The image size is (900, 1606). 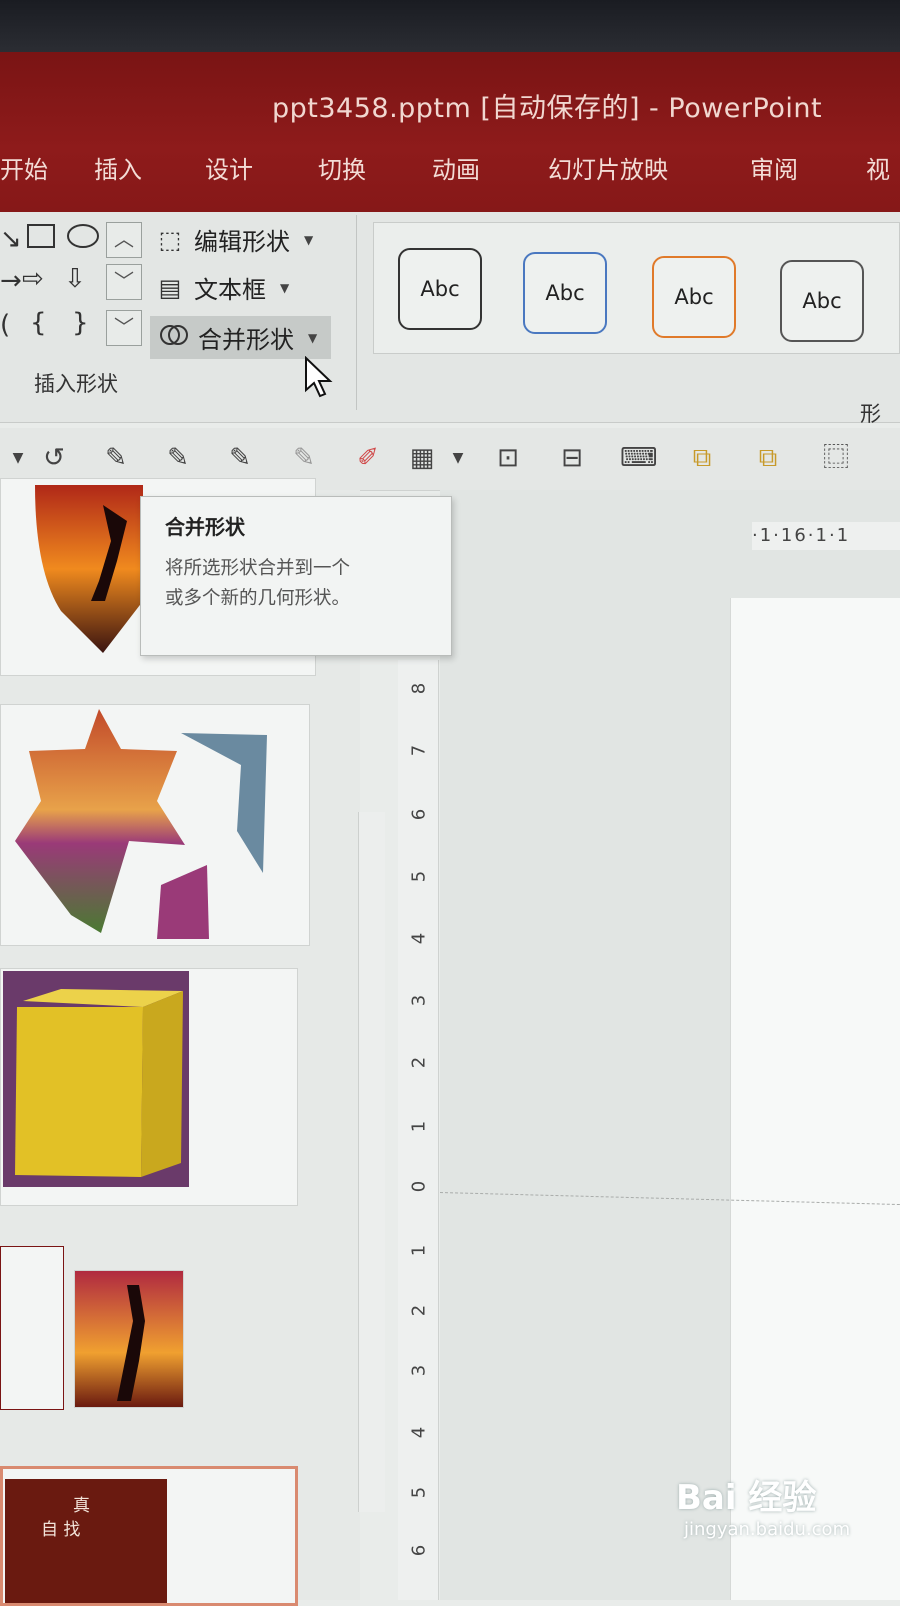 I want to click on tooltip-title: 合并形状, so click(x=205, y=527).